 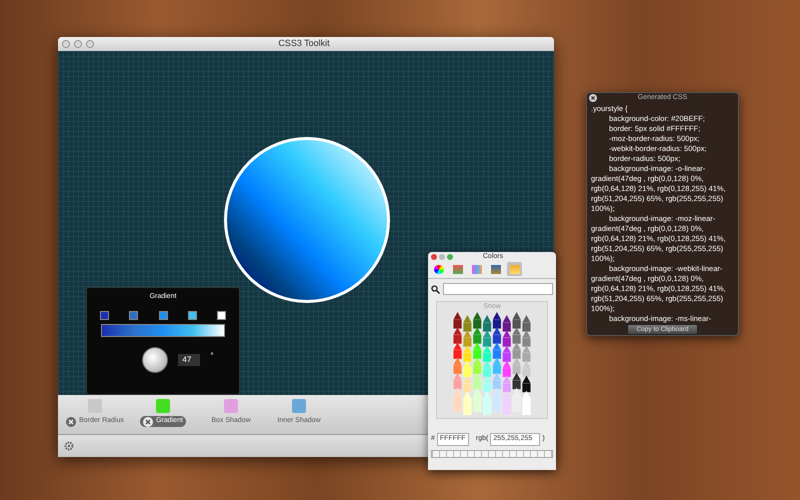 What do you see at coordinates (212, 356) in the screenshot?
I see `degree-sign: °` at bounding box center [212, 356].